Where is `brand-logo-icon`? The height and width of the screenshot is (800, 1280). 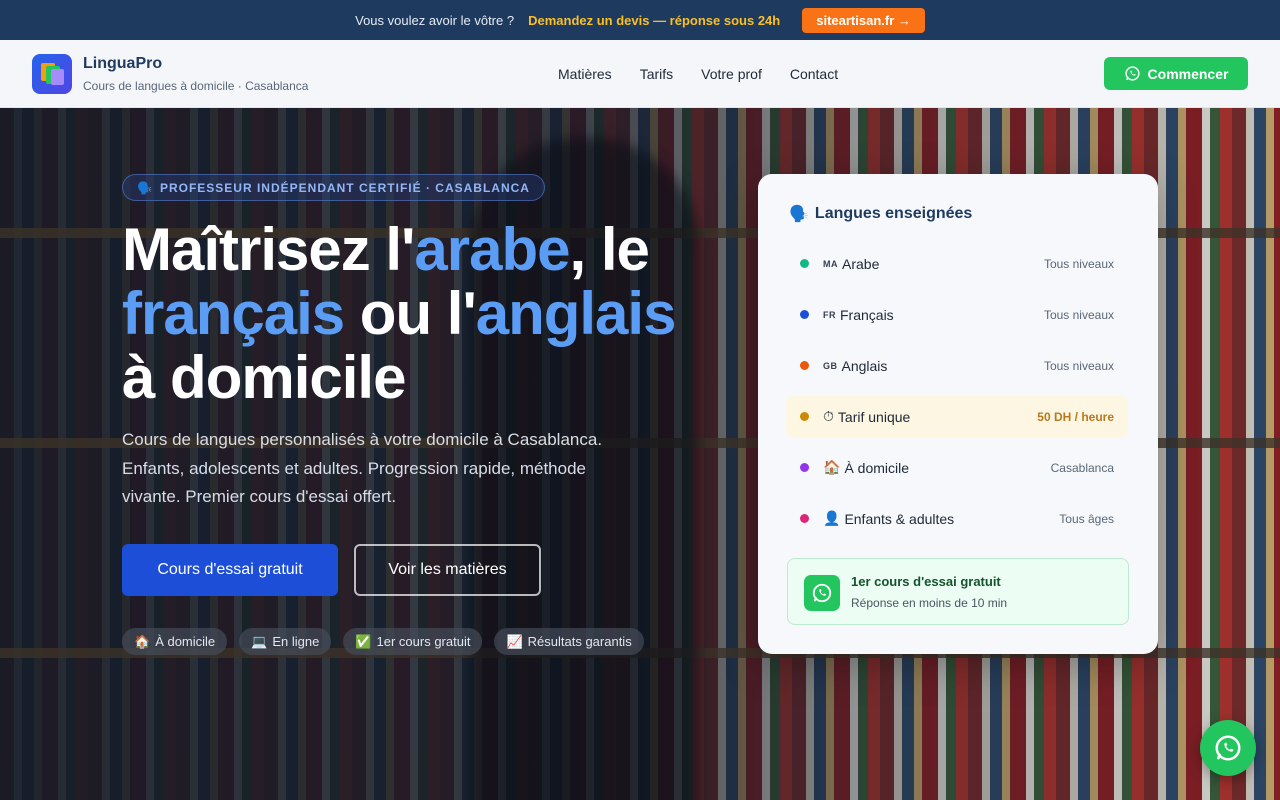 brand-logo-icon is located at coordinates (52, 74).